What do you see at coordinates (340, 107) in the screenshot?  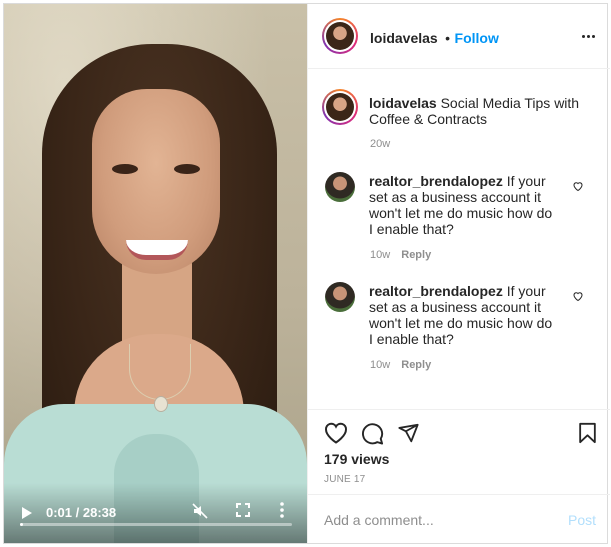 I see `caption-avatar` at bounding box center [340, 107].